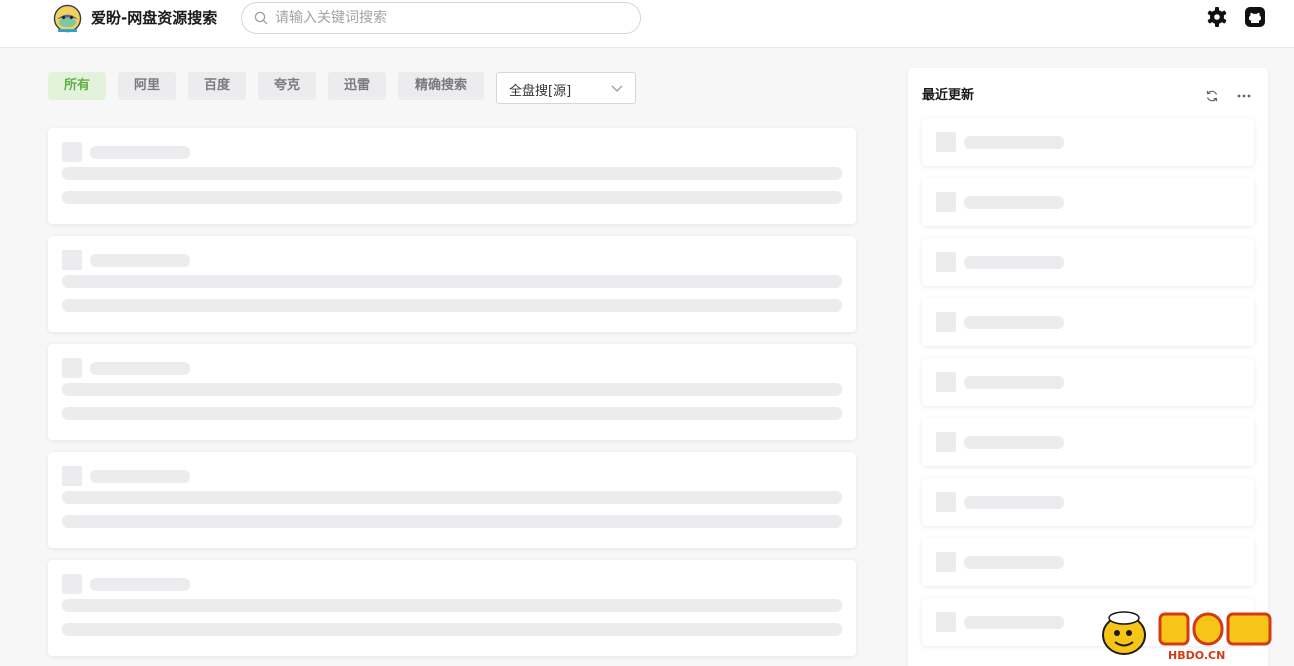 The height and width of the screenshot is (666, 1294). I want to click on tab-all: 所有, so click(77, 86).